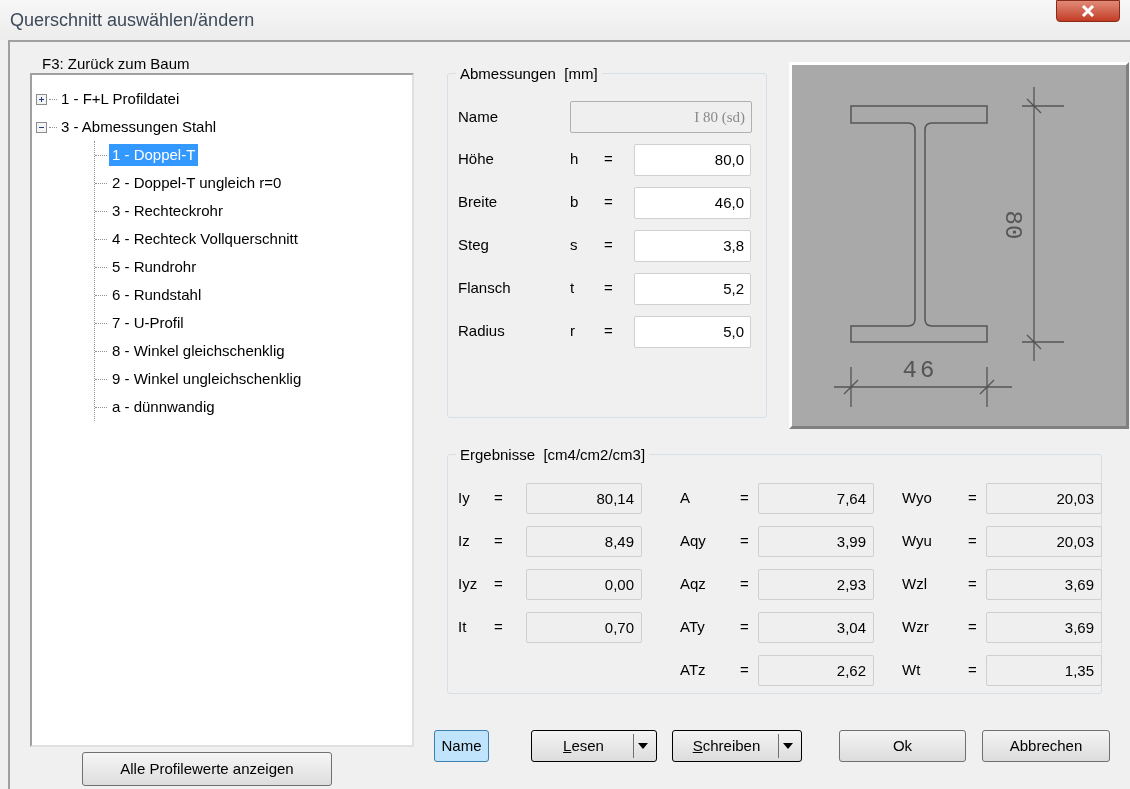 Image resolution: width=1130 pixels, height=789 pixels. What do you see at coordinates (594, 746) in the screenshot?
I see `split-button: Lesen` at bounding box center [594, 746].